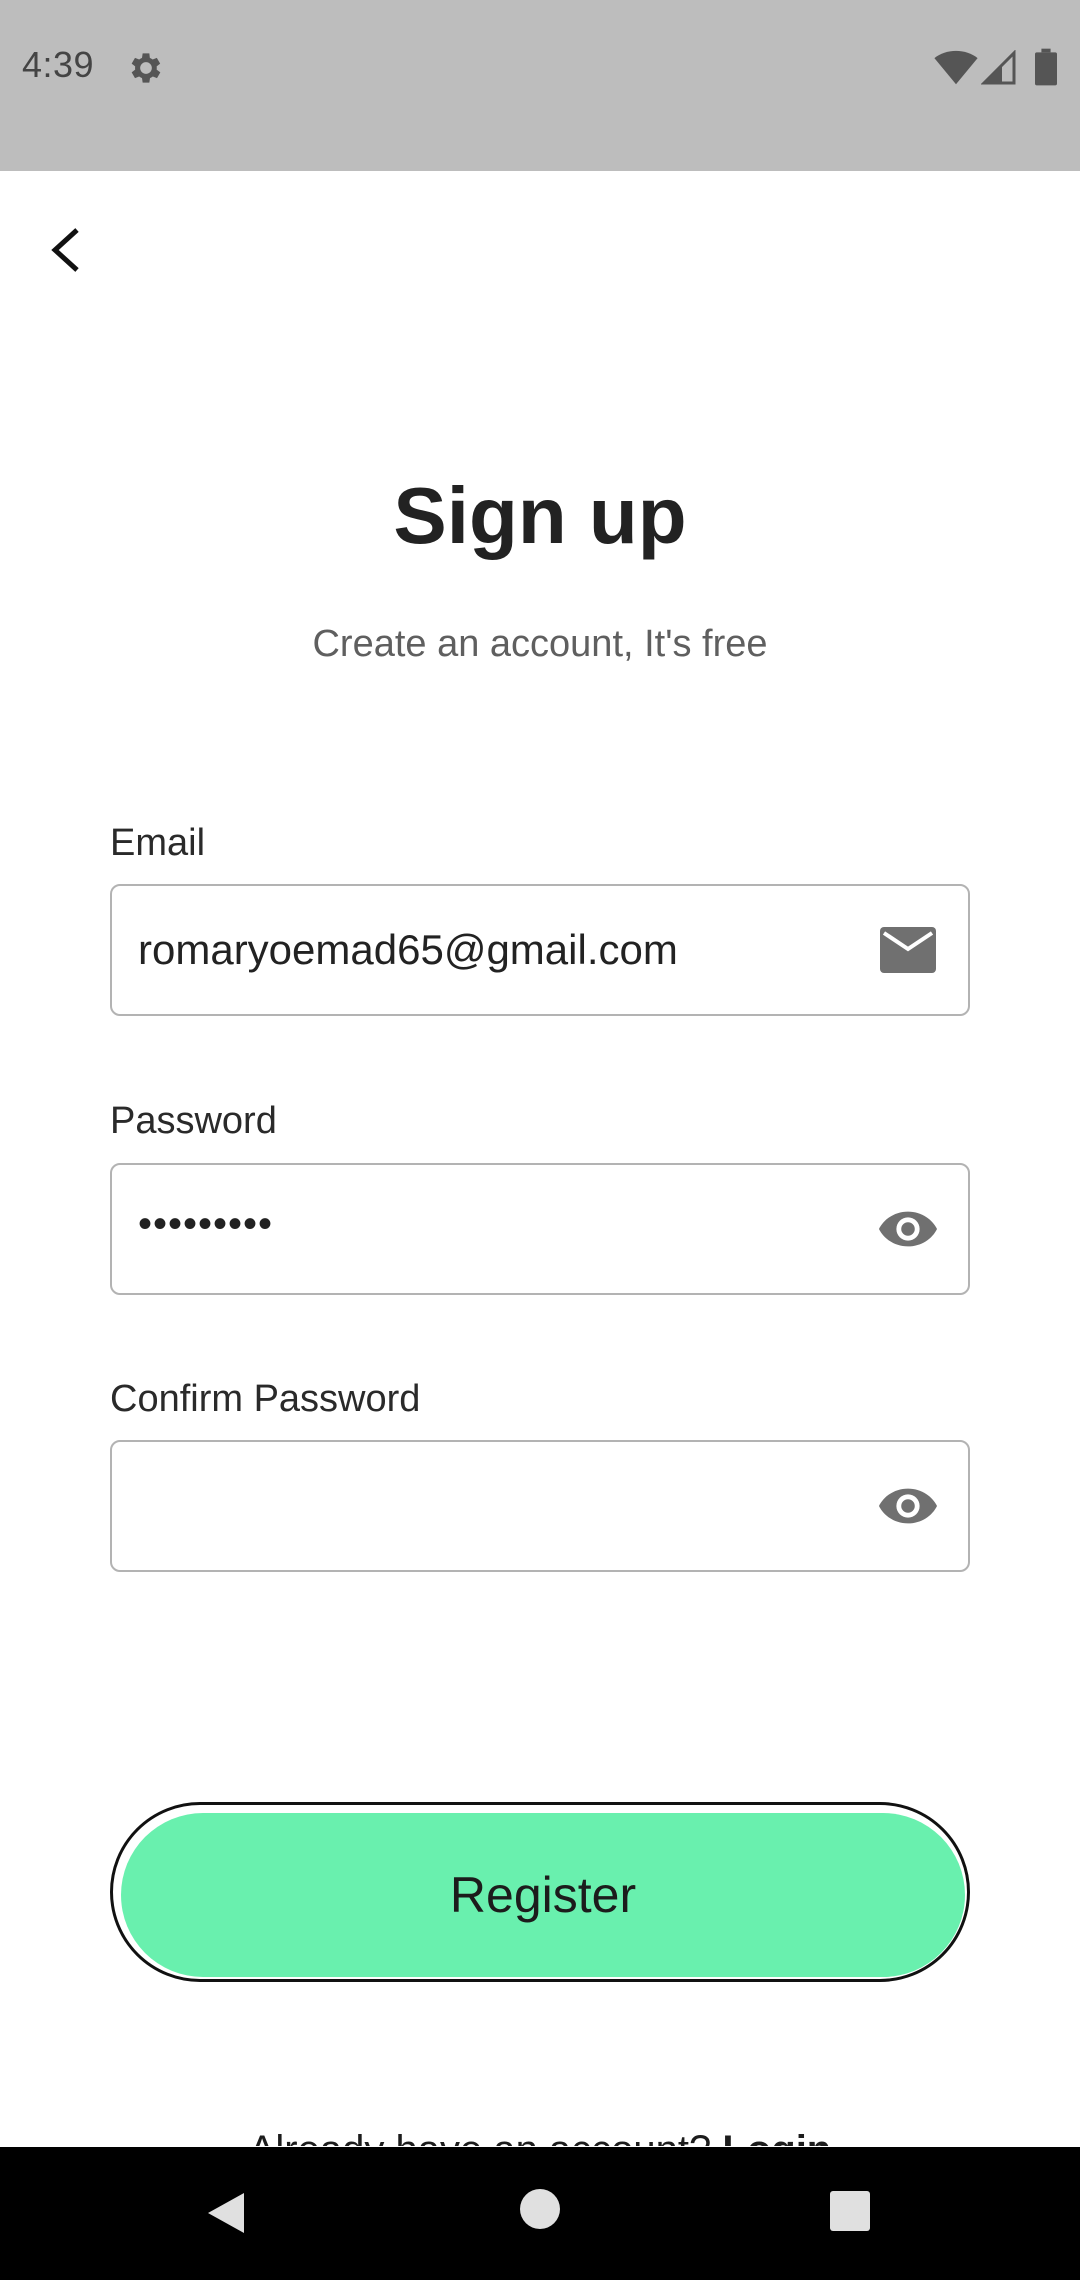  Describe the element at coordinates (226, 2213) in the screenshot. I see `nav-back-icon` at that location.